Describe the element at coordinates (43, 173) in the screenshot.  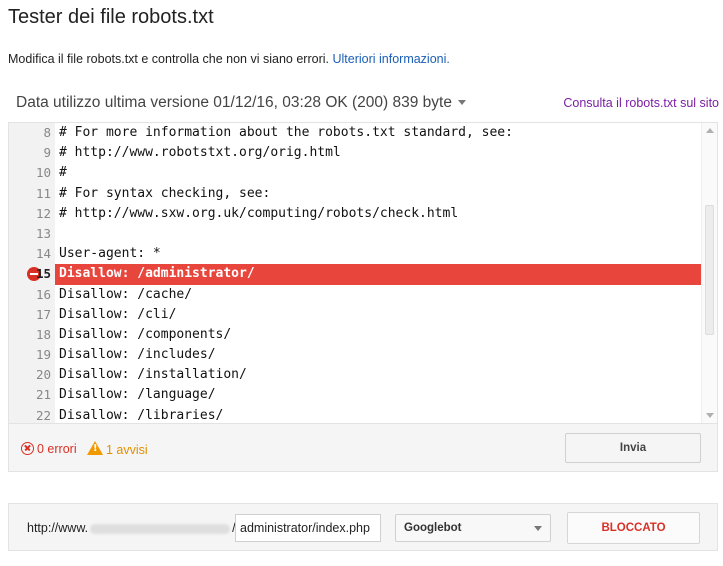
I see `line-number: 10` at that location.